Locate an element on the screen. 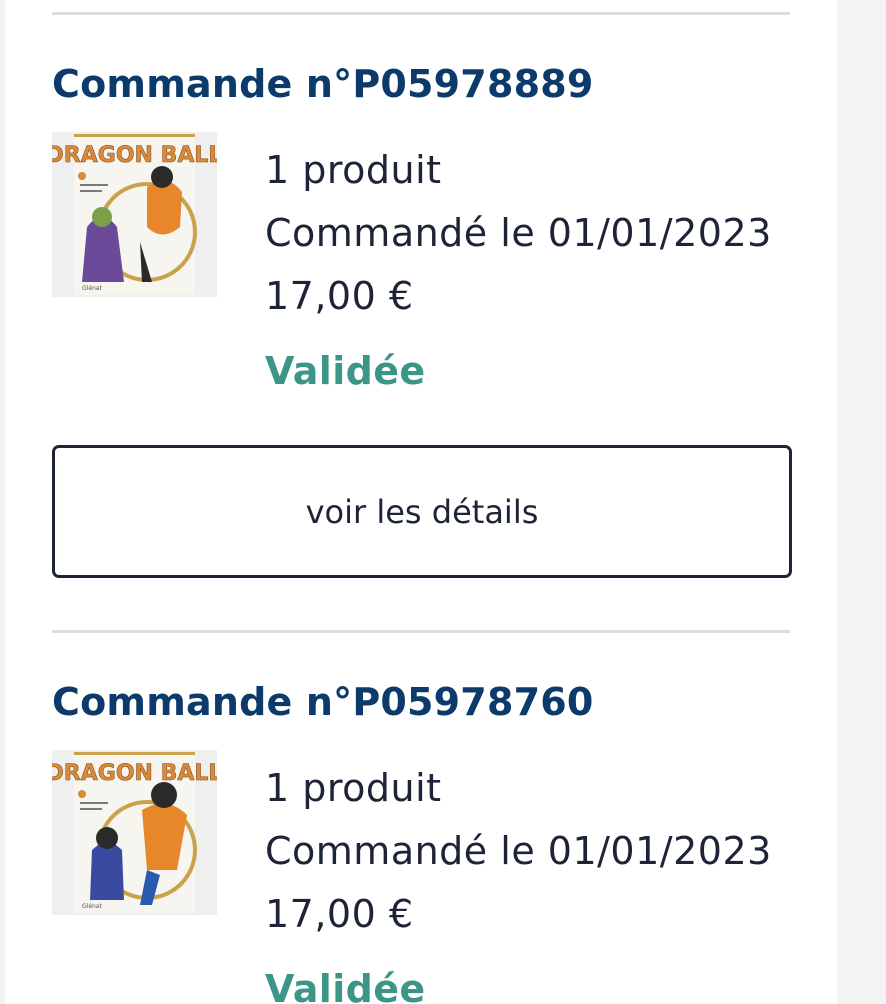  view-details-button: voir les détails is located at coordinates (422, 511).